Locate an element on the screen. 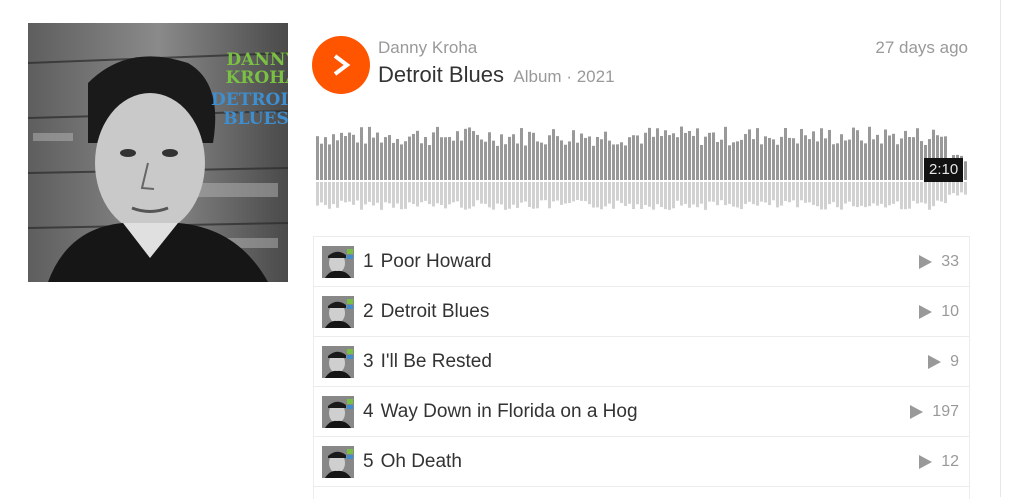 This screenshot has width=1030, height=499. artist-name: Danny Kroha is located at coordinates (427, 48).